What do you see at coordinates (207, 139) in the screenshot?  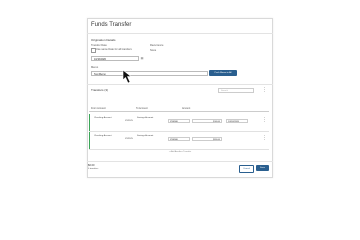 I see `amount-input: $20.00` at bounding box center [207, 139].